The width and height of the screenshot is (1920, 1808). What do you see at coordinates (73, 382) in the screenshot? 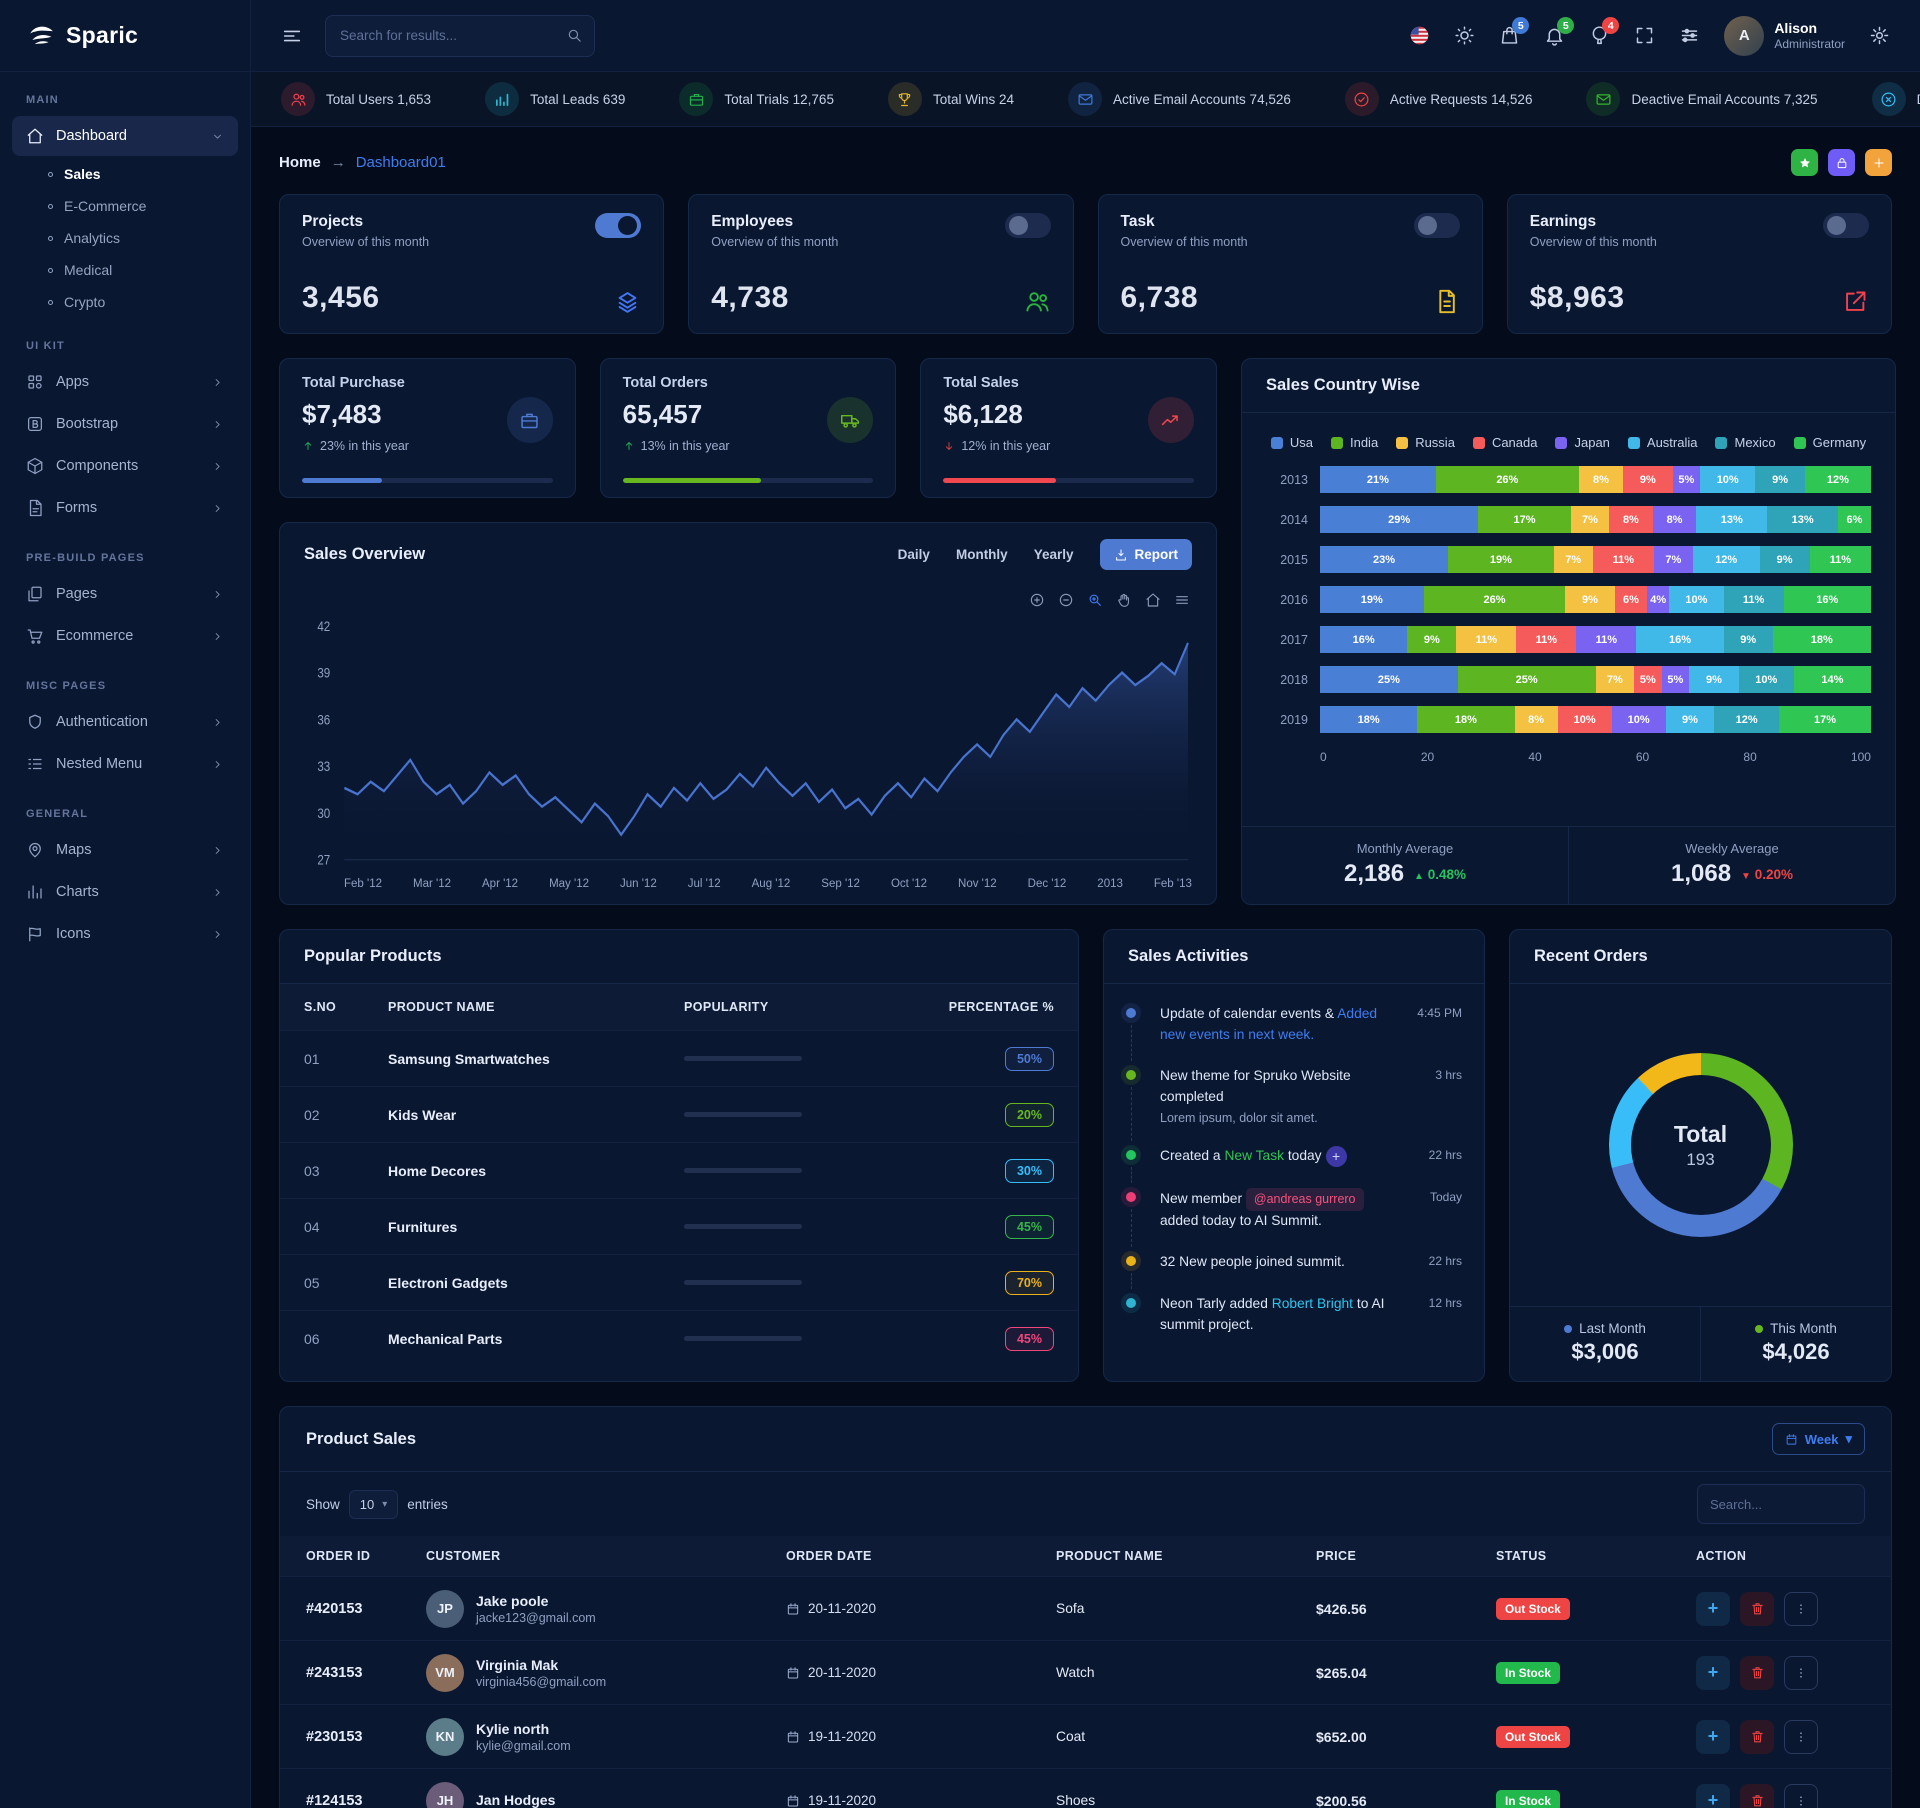
I see `sidebar-item-label: Apps` at bounding box center [73, 382].